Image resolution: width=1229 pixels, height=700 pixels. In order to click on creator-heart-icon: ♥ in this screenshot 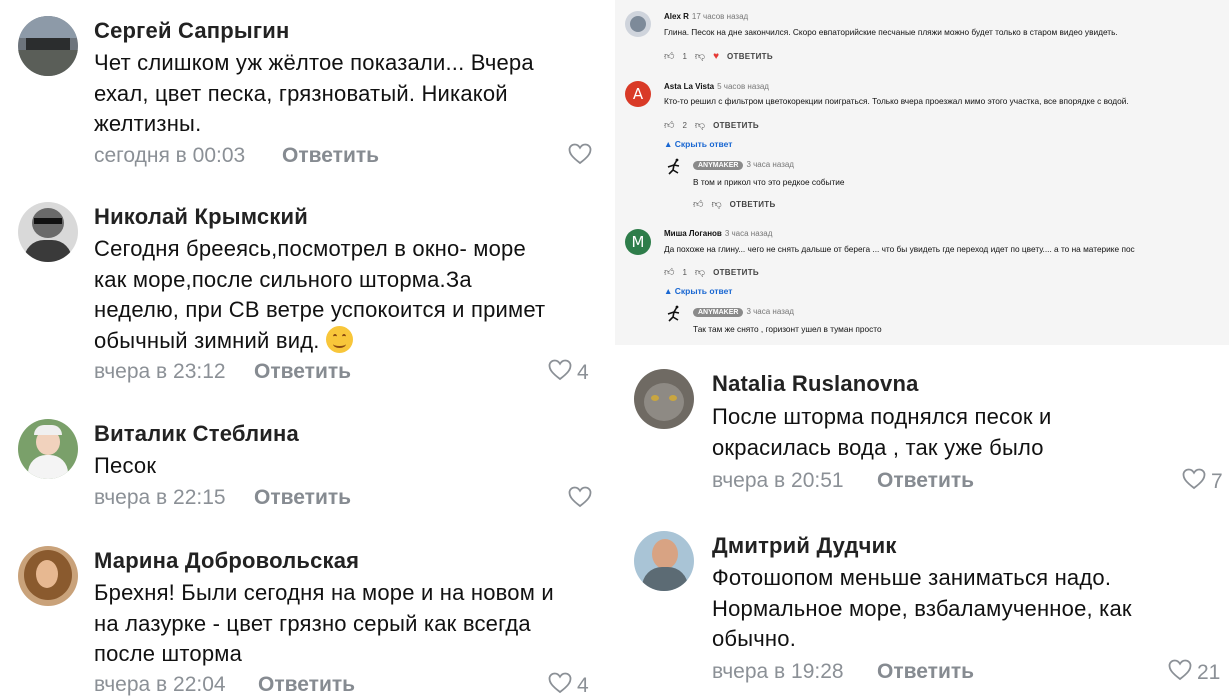, I will do `click(716, 56)`.